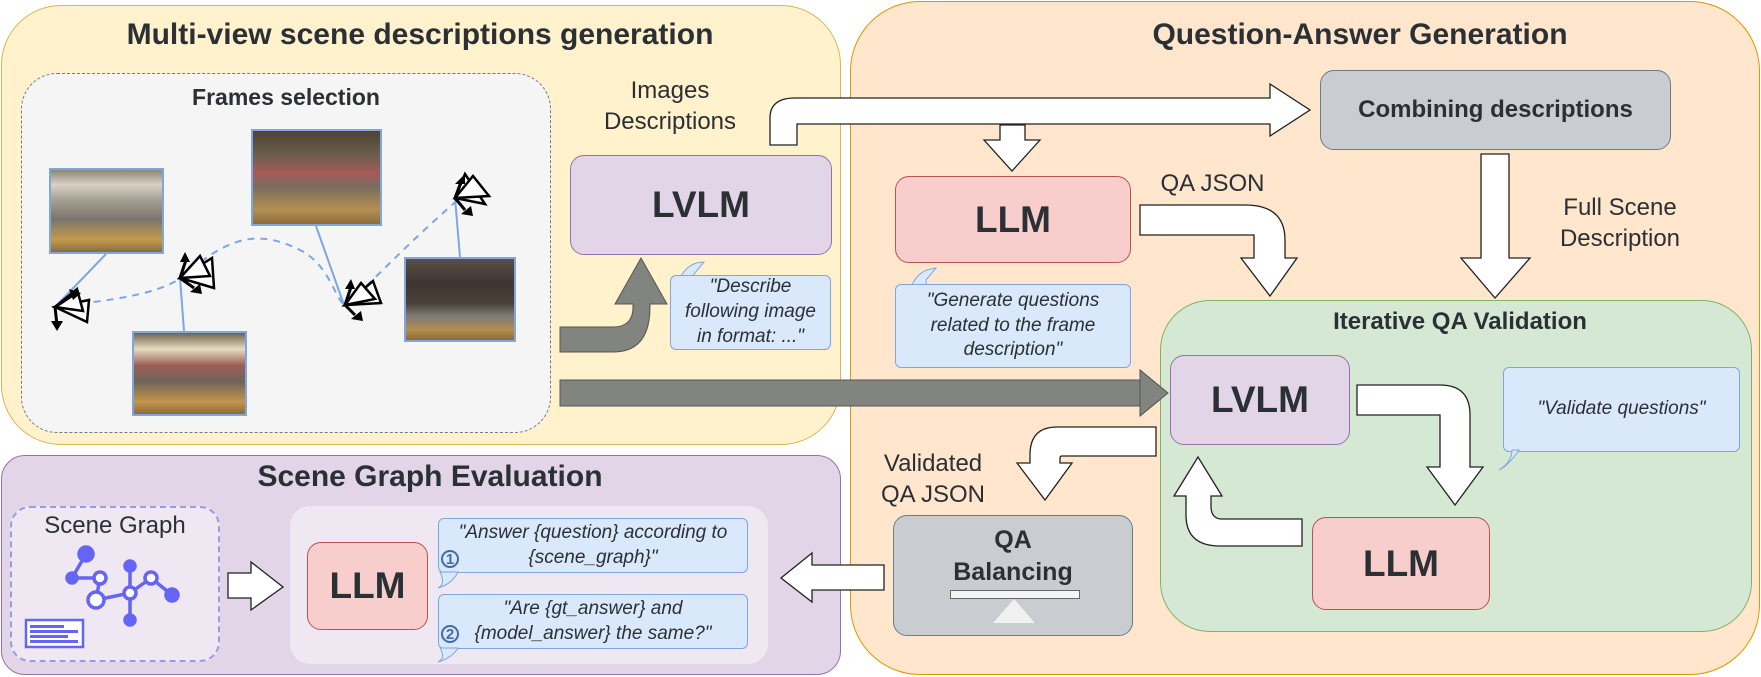  I want to click on arrow-descriptions-to-combining, so click(1040, 114).